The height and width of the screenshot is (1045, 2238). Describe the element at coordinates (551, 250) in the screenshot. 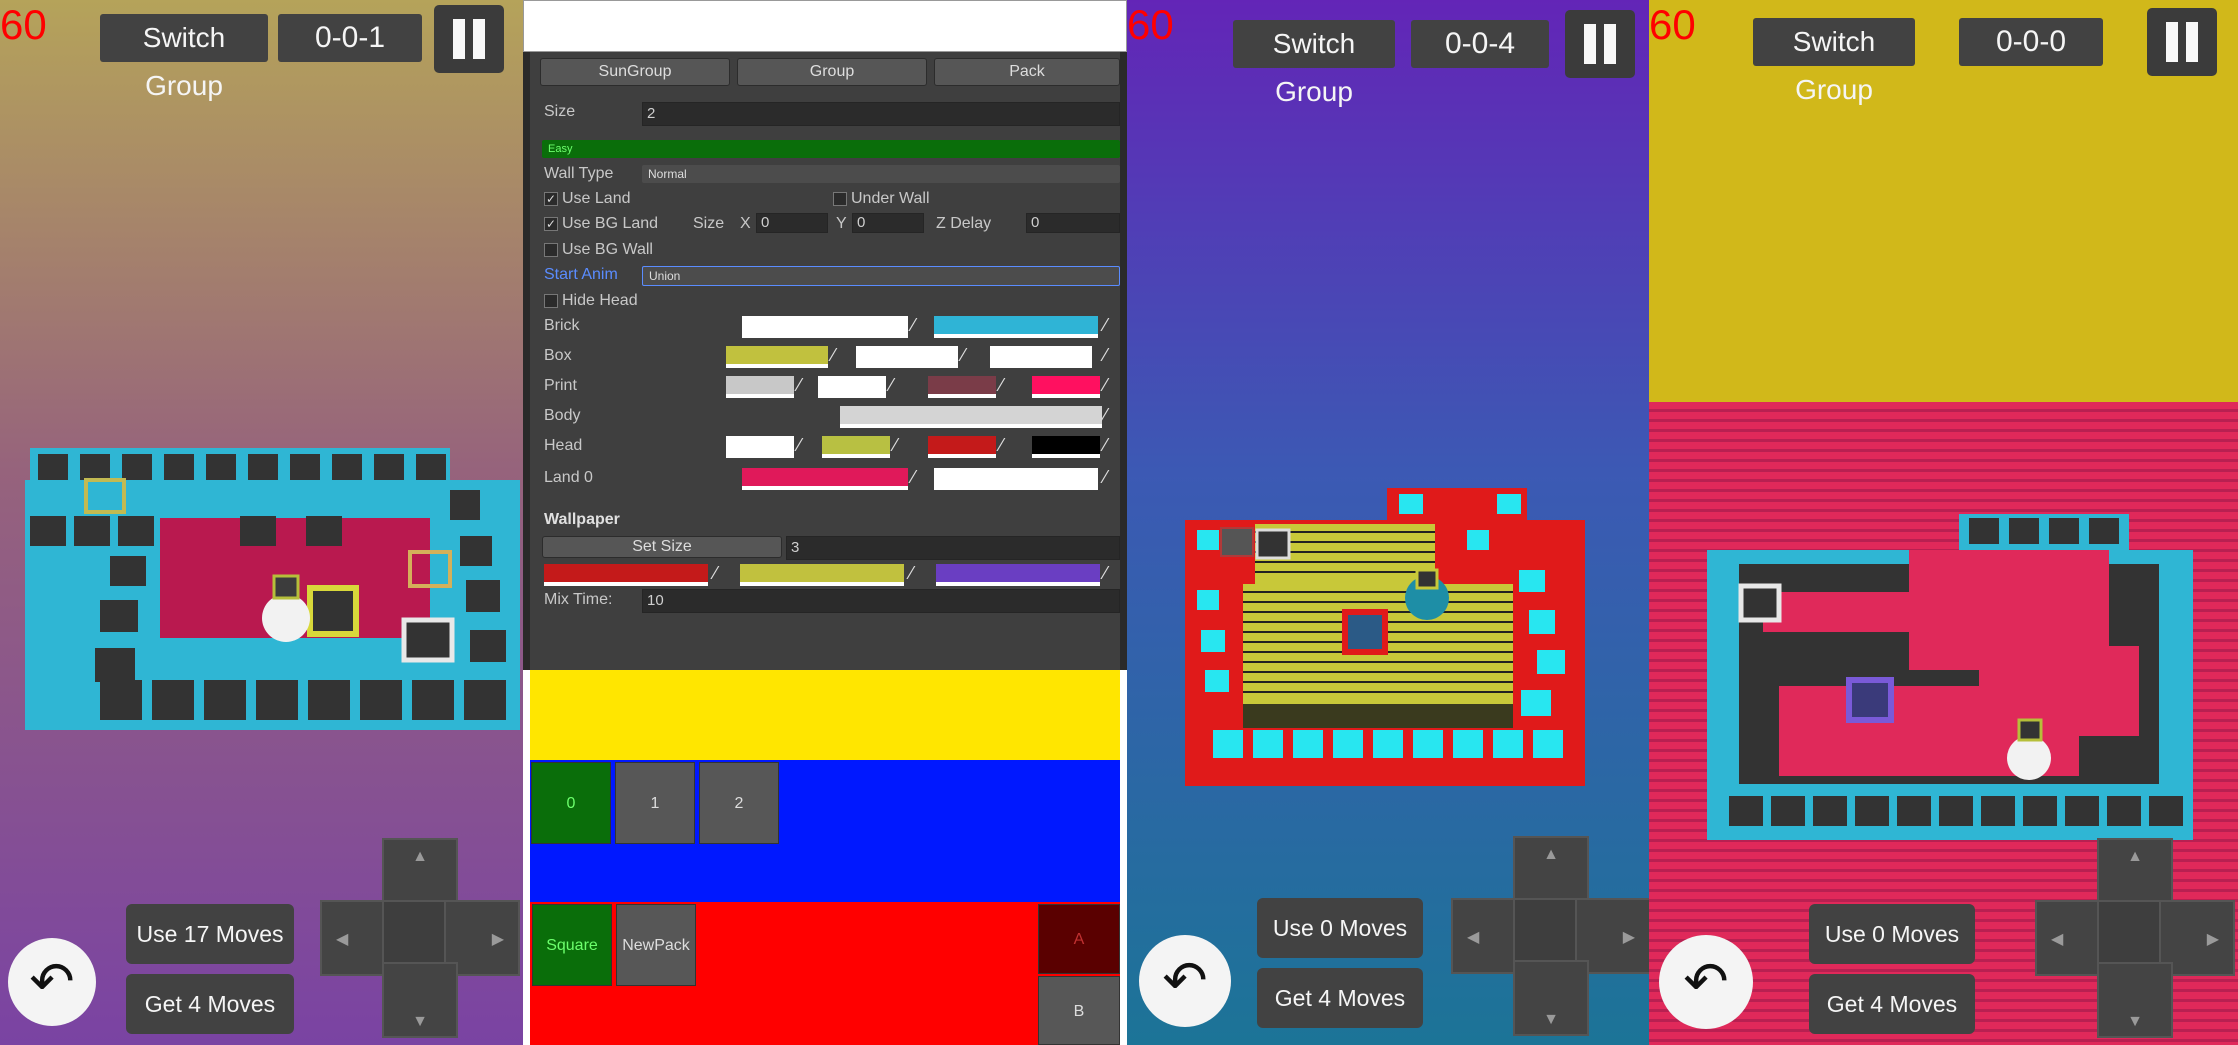

I see `use-bg-wall-checkbox` at that location.